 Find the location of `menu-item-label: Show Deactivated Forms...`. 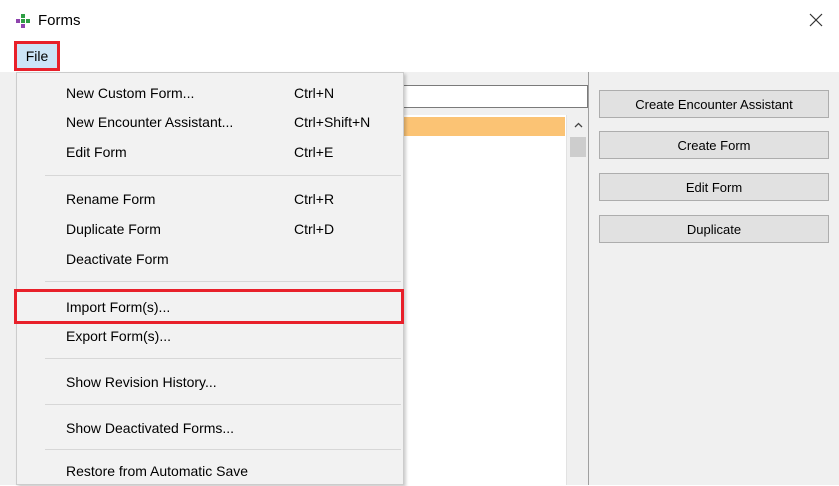

menu-item-label: Show Deactivated Forms... is located at coordinates (150, 428).